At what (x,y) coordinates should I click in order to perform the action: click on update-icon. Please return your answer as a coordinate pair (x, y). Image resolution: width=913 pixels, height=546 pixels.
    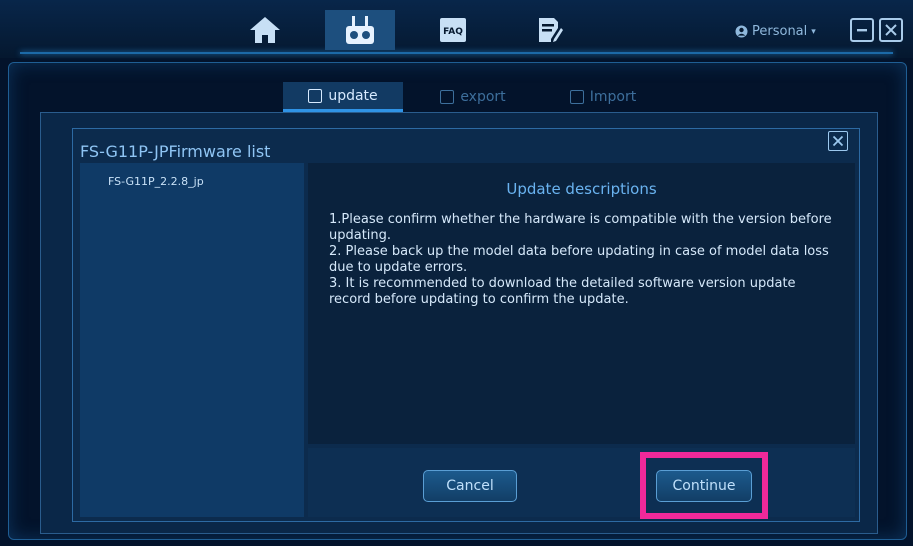
    Looking at the image, I should click on (315, 95).